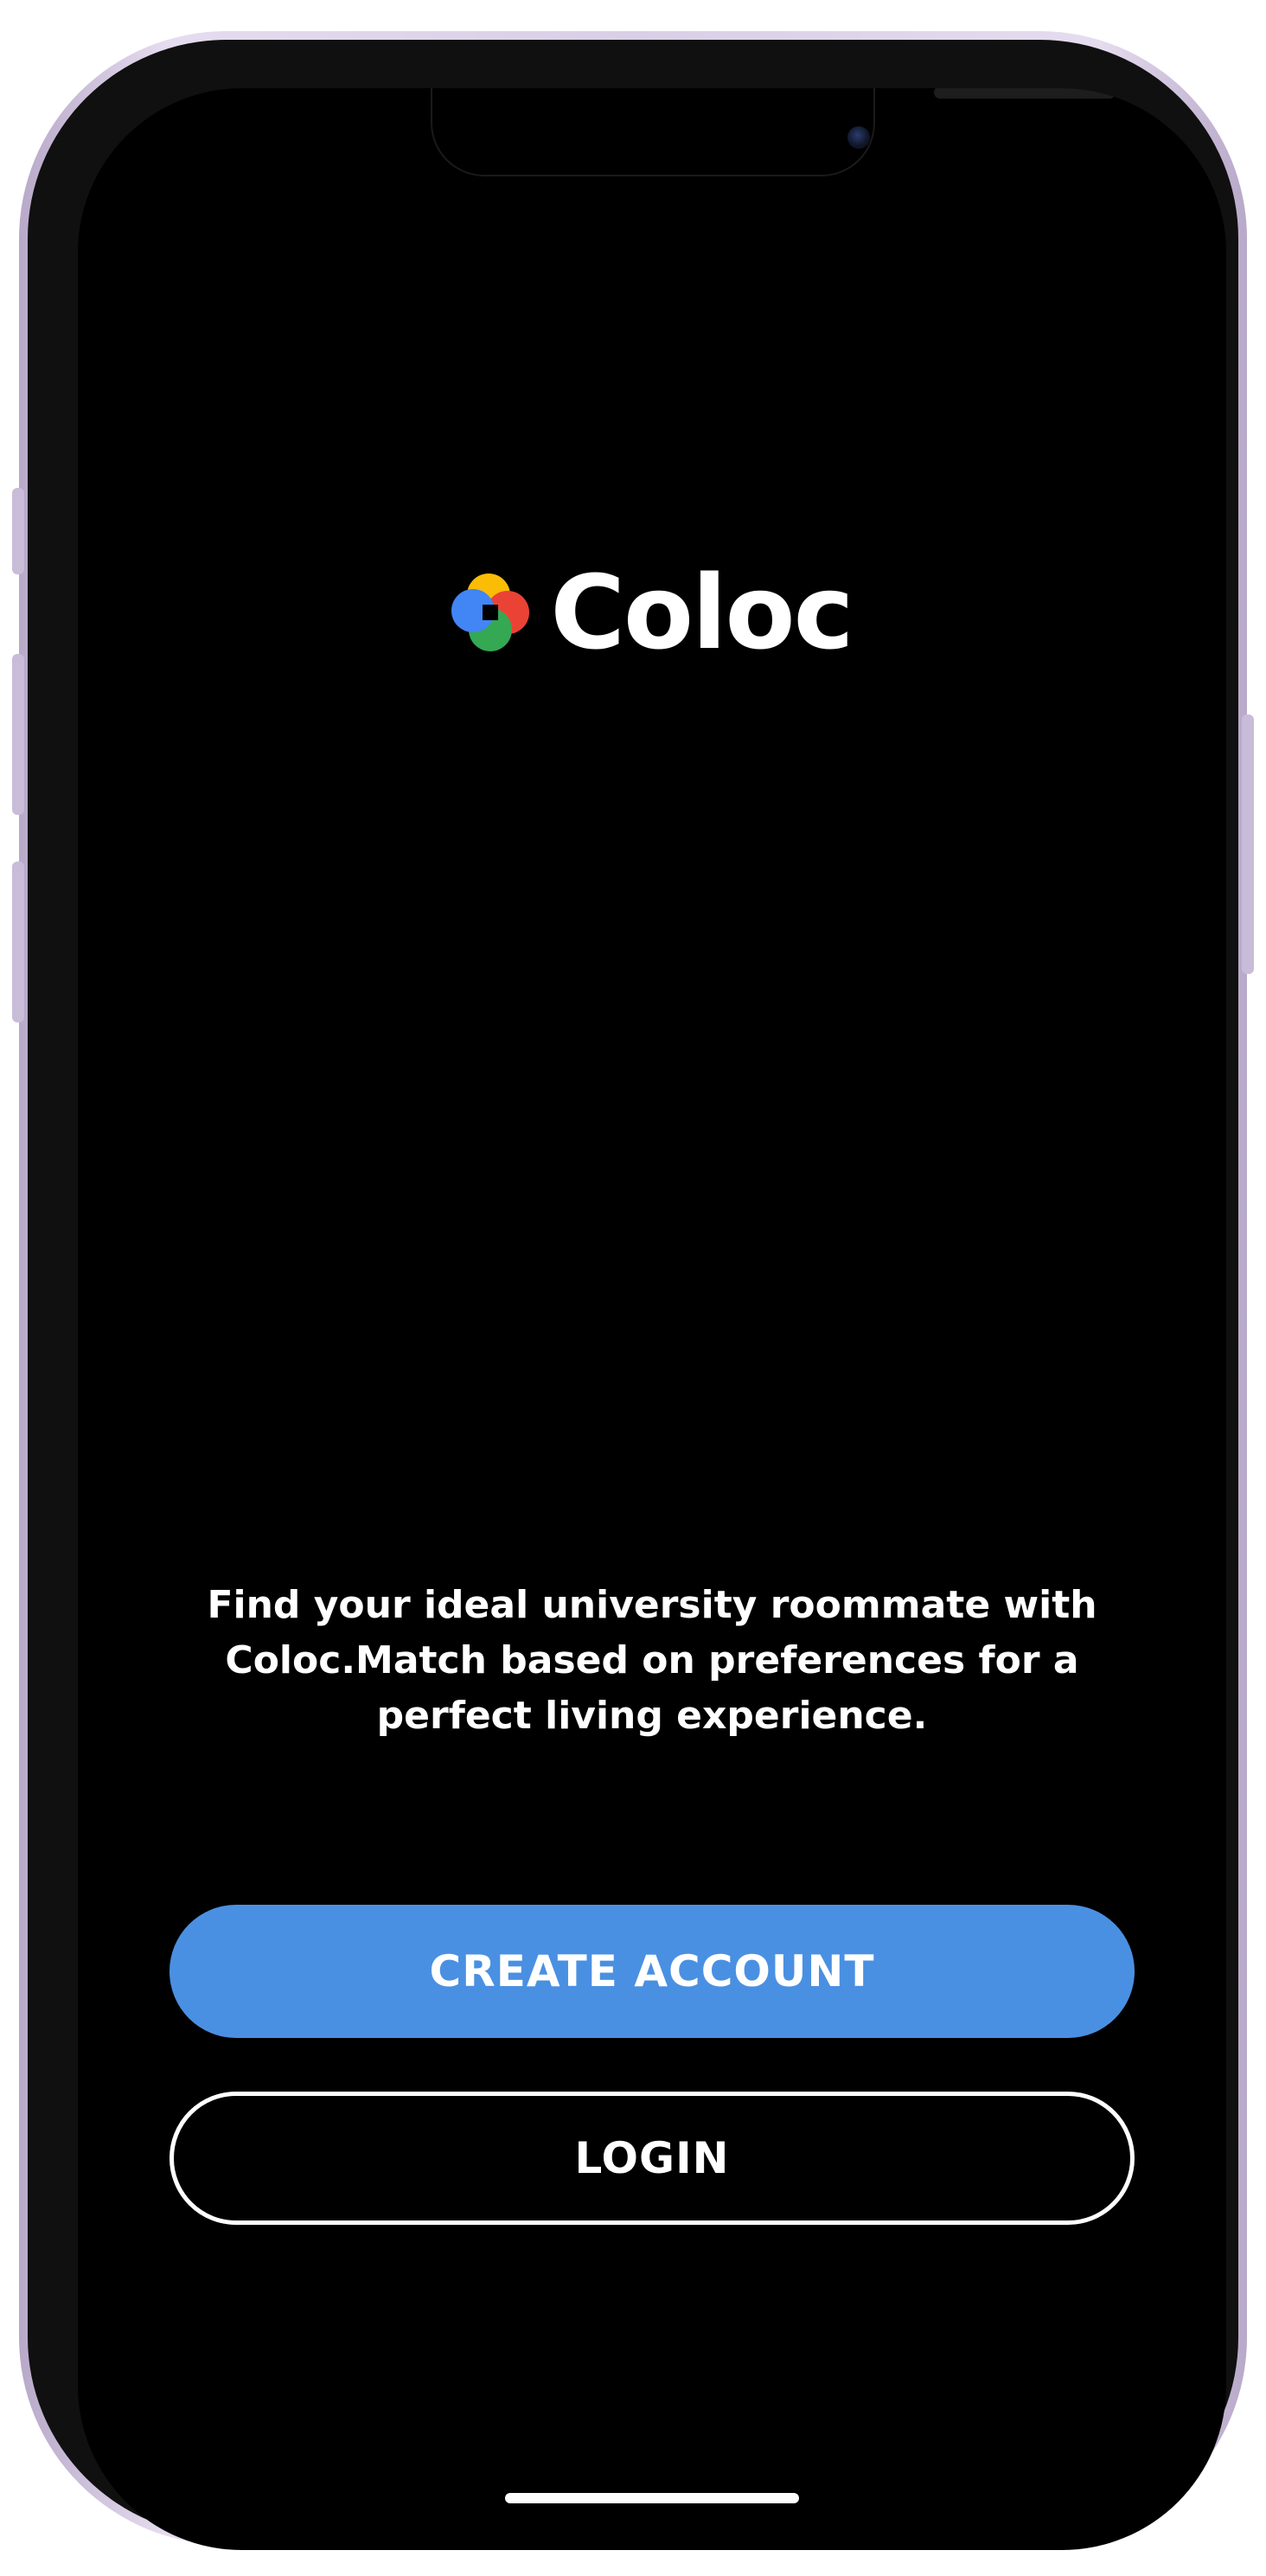  I want to click on front-camera-icon, so click(858, 137).